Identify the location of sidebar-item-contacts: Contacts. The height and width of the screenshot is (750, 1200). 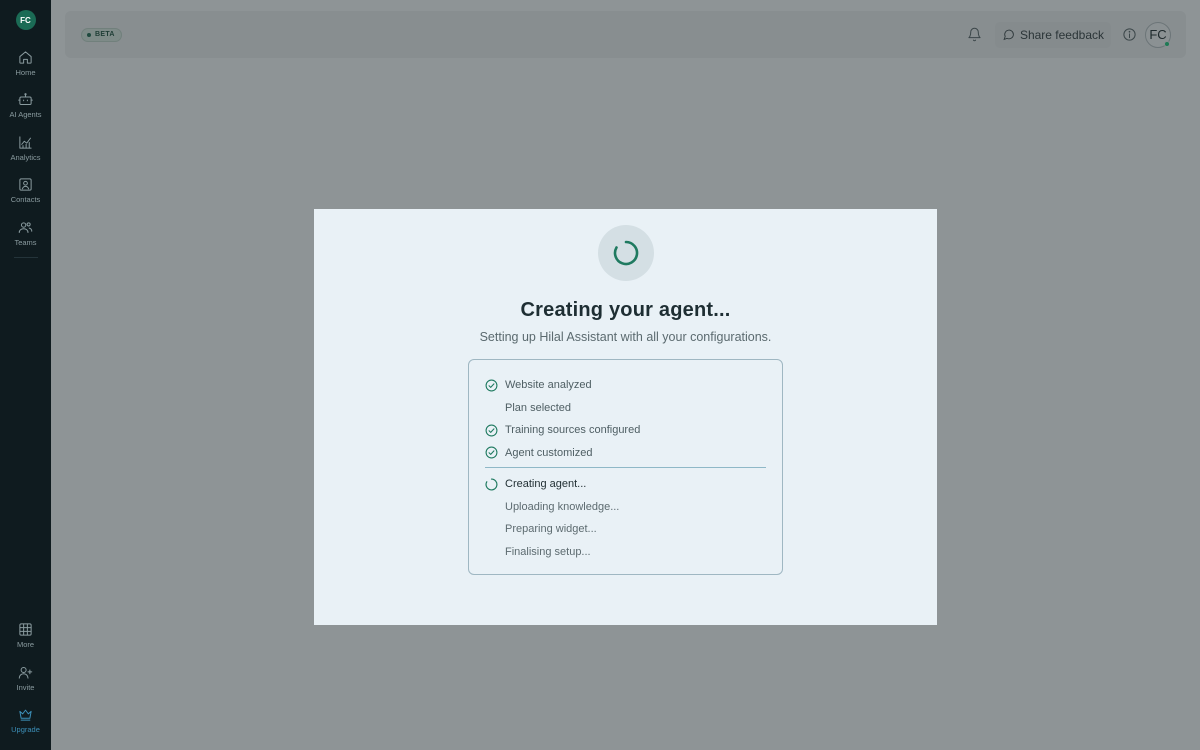
(25, 191).